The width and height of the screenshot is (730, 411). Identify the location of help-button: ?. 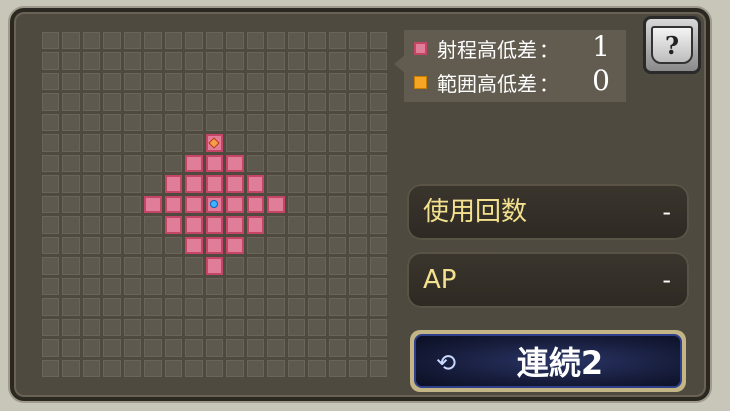
(672, 45).